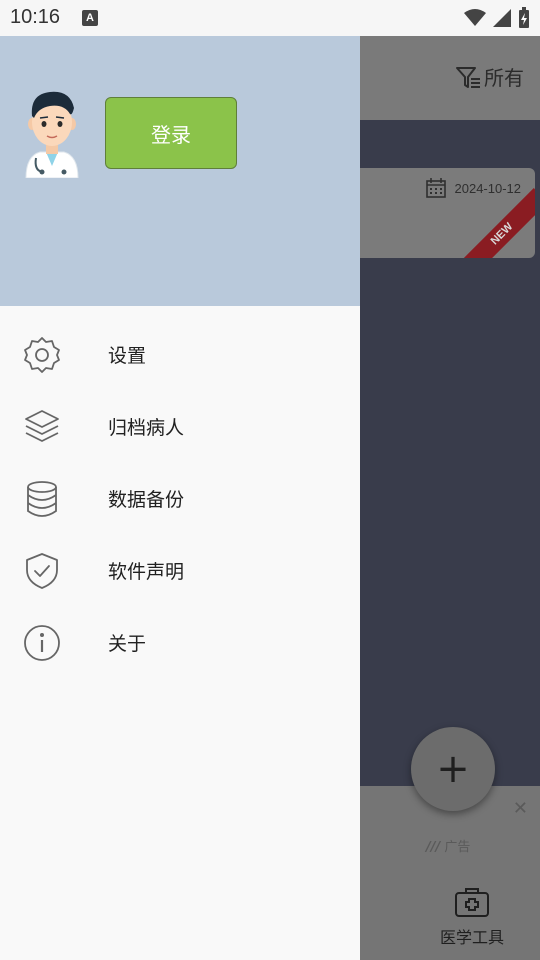 Image resolution: width=540 pixels, height=960 pixels. Describe the element at coordinates (433, 847) in the screenshot. I see `ad-logo-icon: ///` at that location.